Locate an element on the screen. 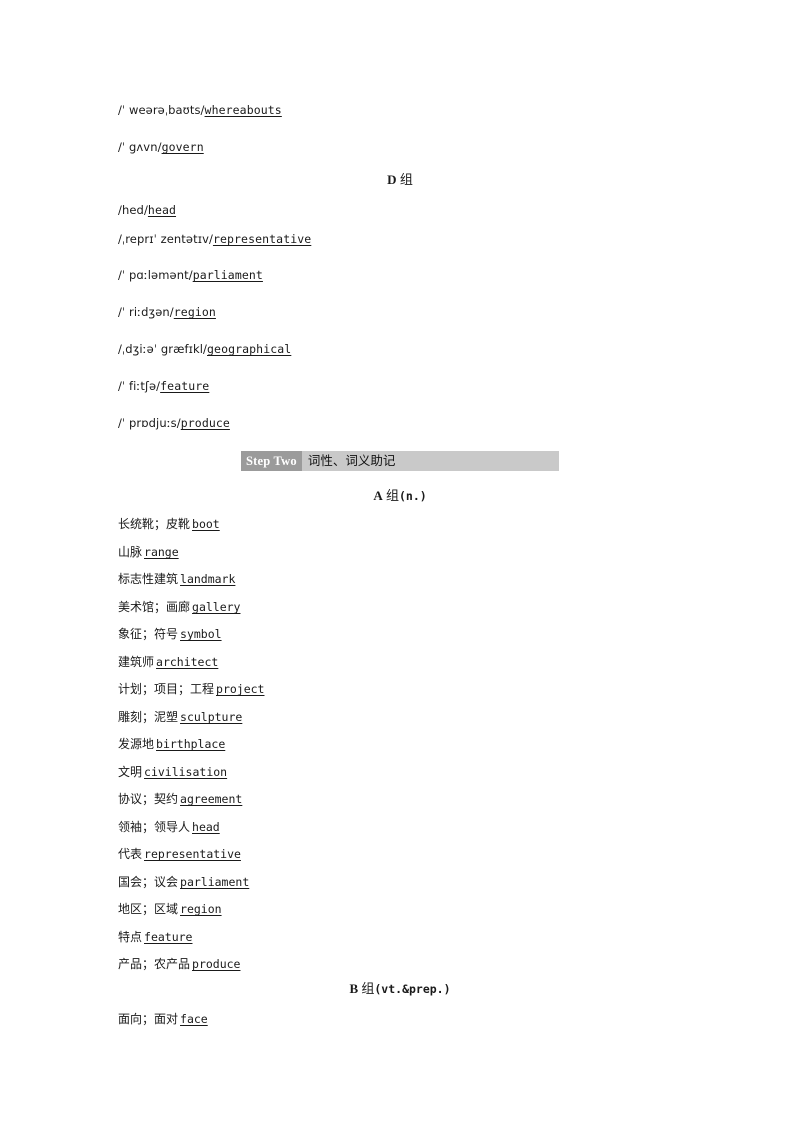 This screenshot has height=1132, width=800. vocab-english: range is located at coordinates (161, 552).